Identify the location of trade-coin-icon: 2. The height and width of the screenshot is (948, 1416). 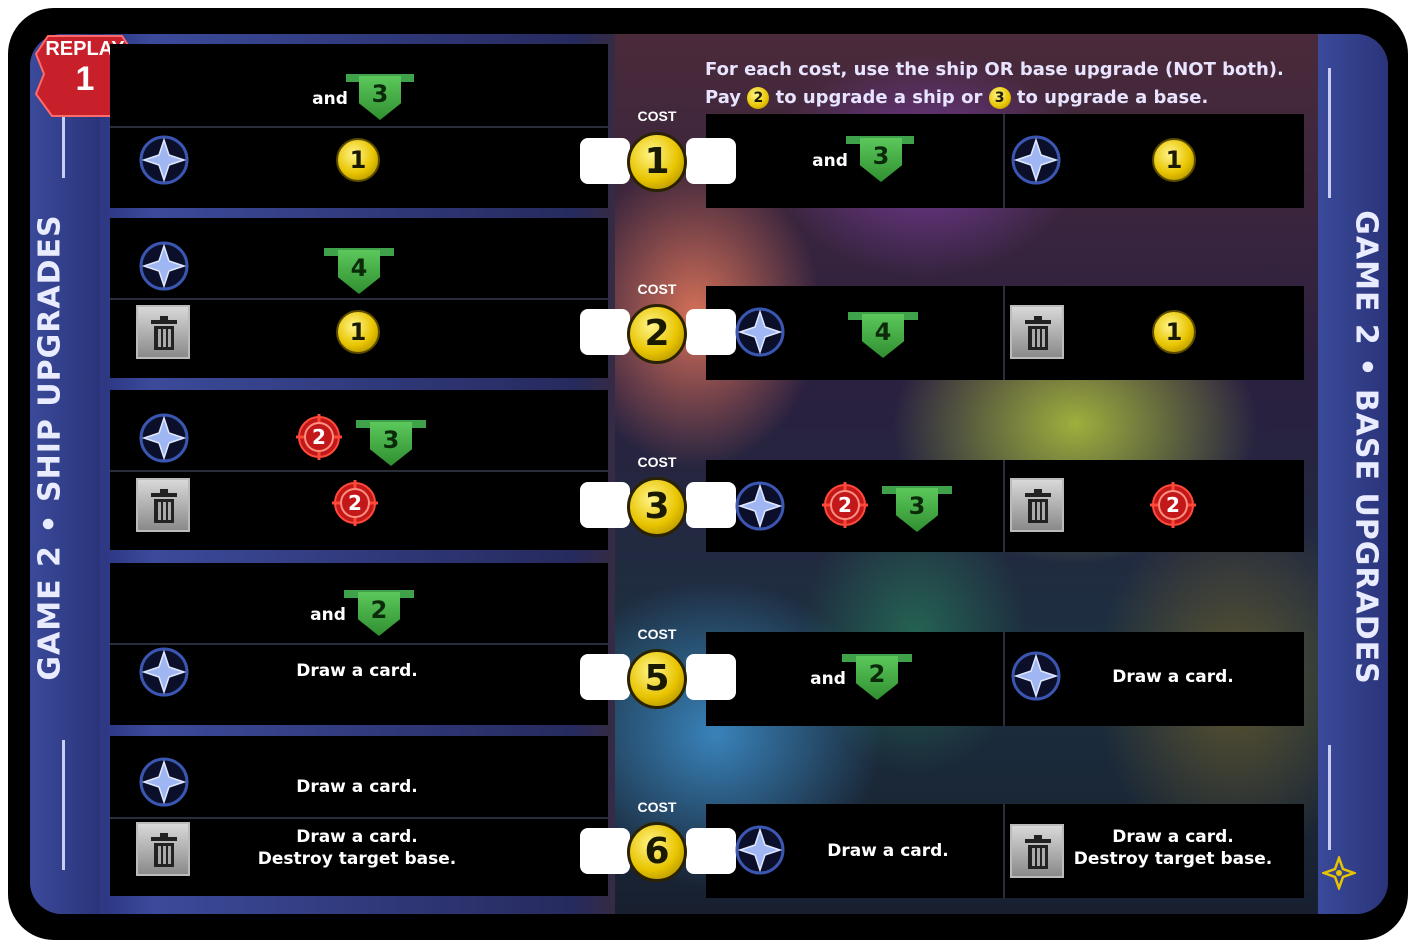
(758, 98).